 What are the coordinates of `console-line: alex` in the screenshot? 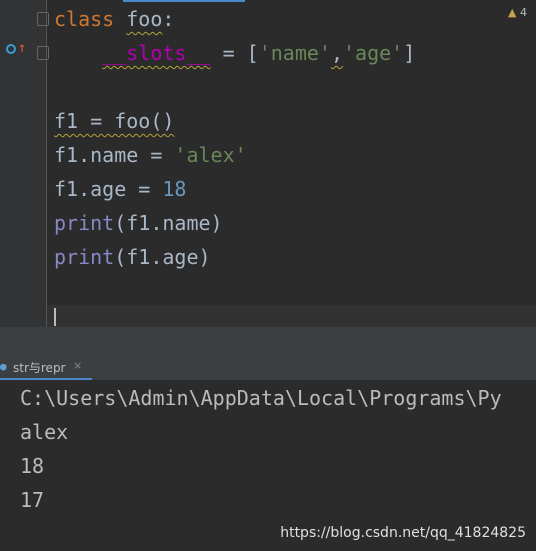 It's located at (44, 432).